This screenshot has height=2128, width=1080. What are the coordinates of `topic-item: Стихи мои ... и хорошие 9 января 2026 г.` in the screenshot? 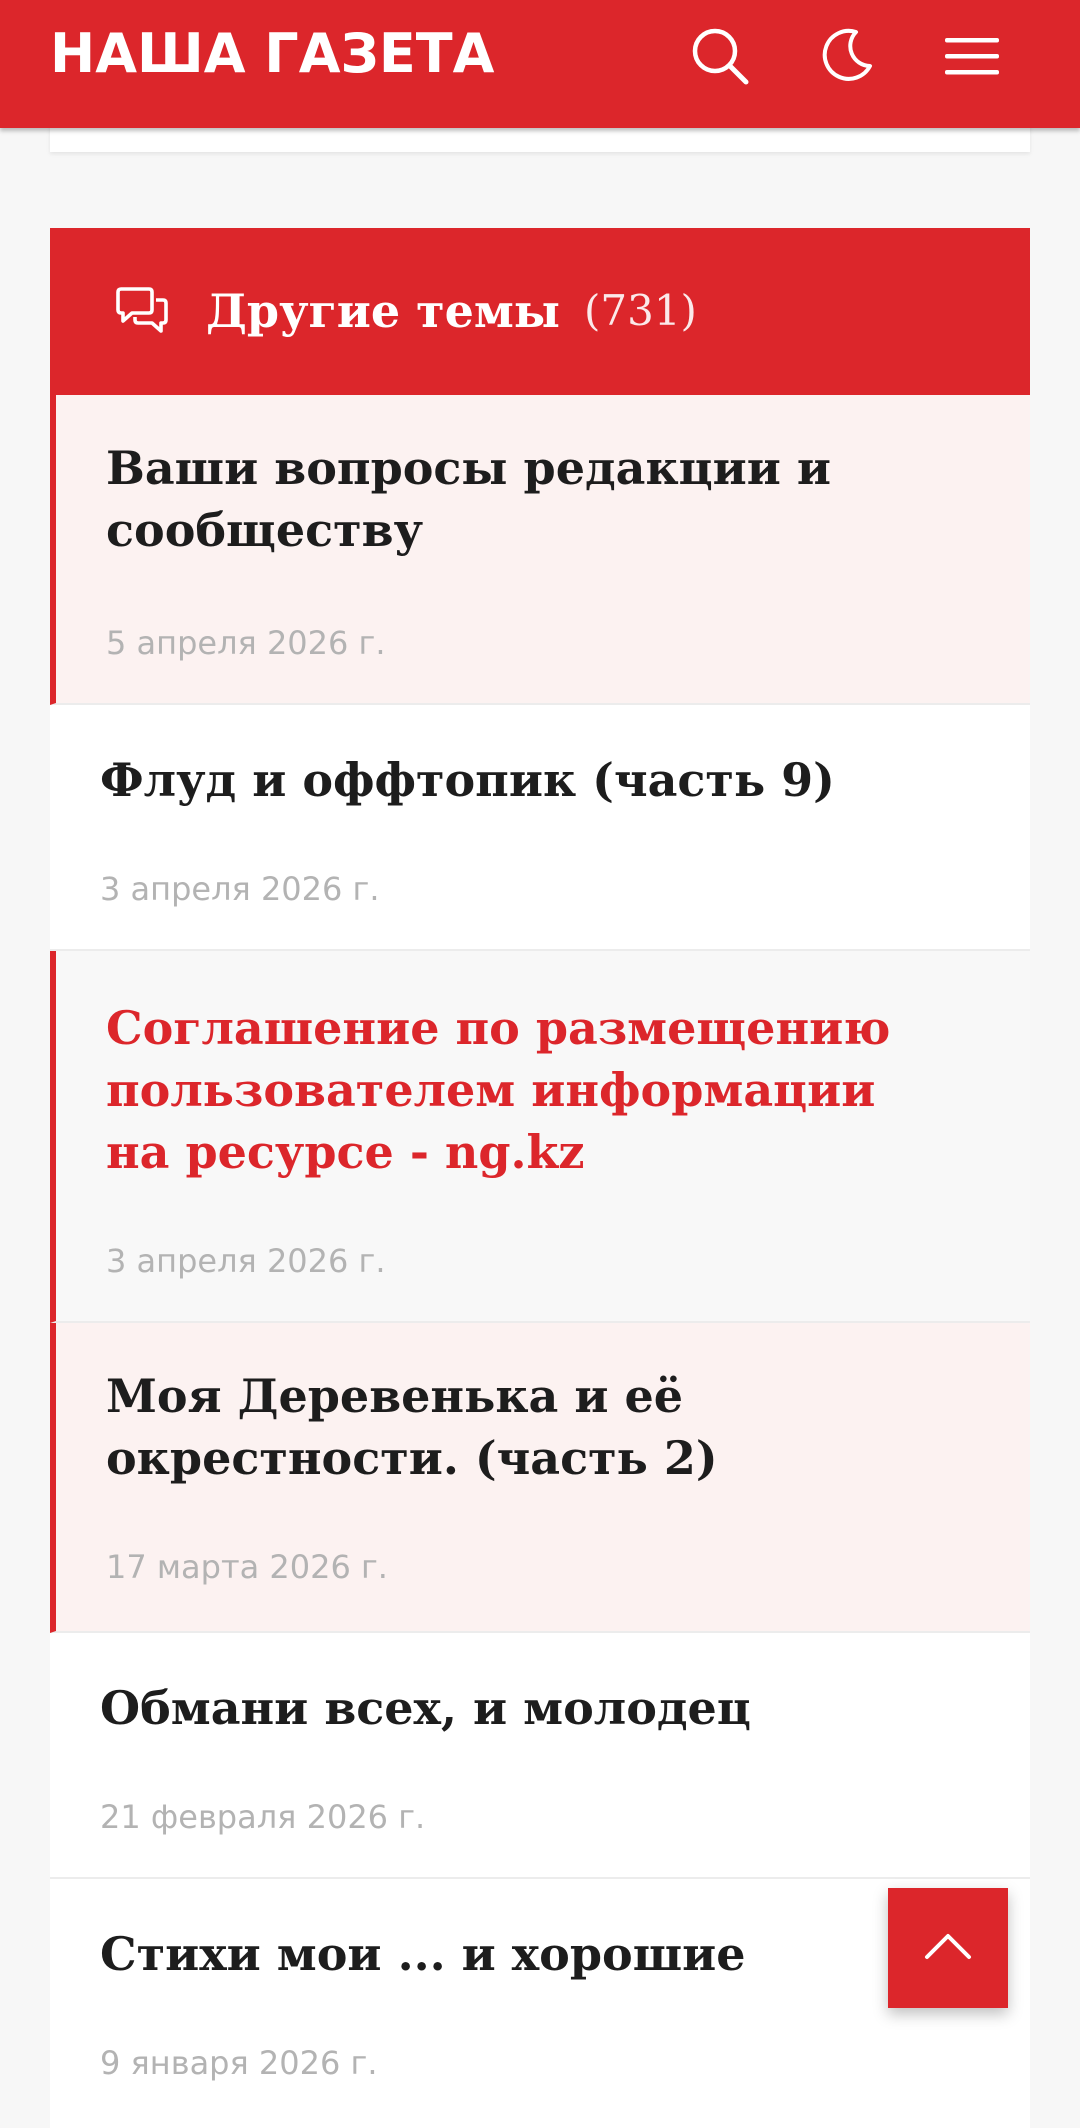 It's located at (540, 2002).